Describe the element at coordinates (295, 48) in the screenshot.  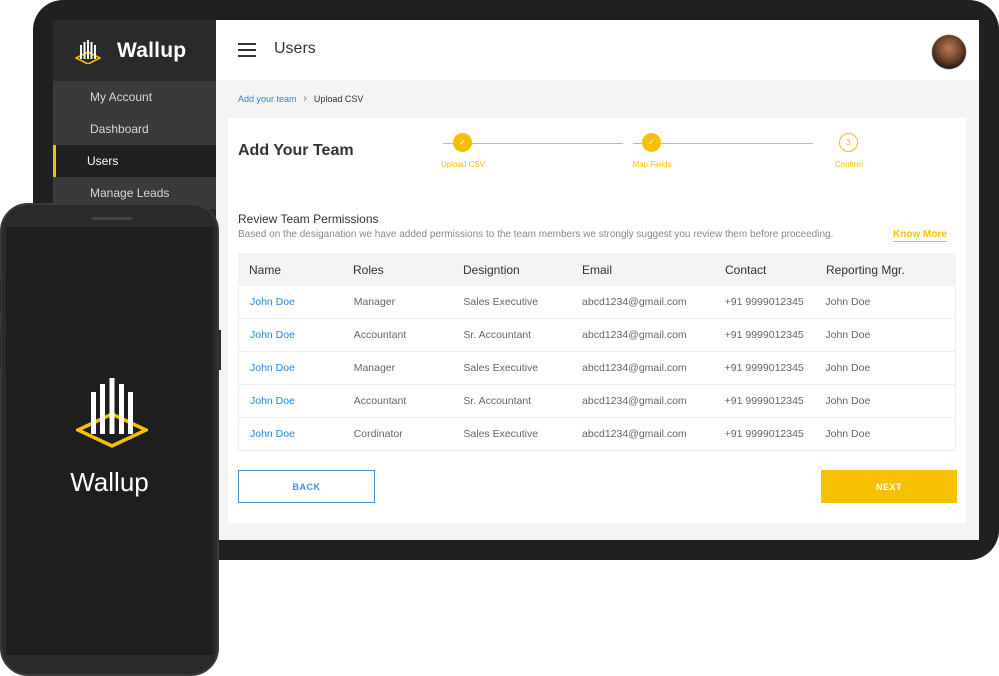
I see `page-title: Users` at that location.